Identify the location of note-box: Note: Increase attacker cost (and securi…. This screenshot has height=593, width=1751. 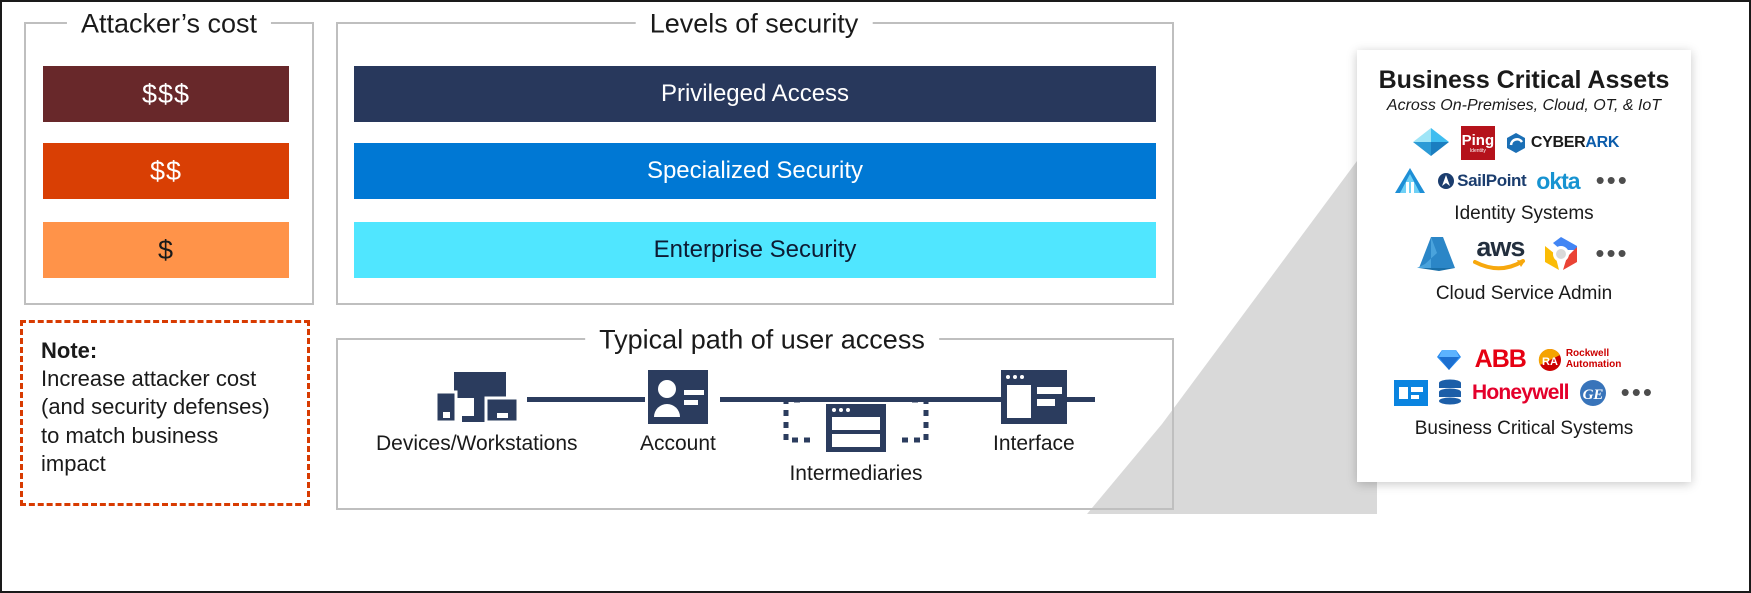
(165, 413).